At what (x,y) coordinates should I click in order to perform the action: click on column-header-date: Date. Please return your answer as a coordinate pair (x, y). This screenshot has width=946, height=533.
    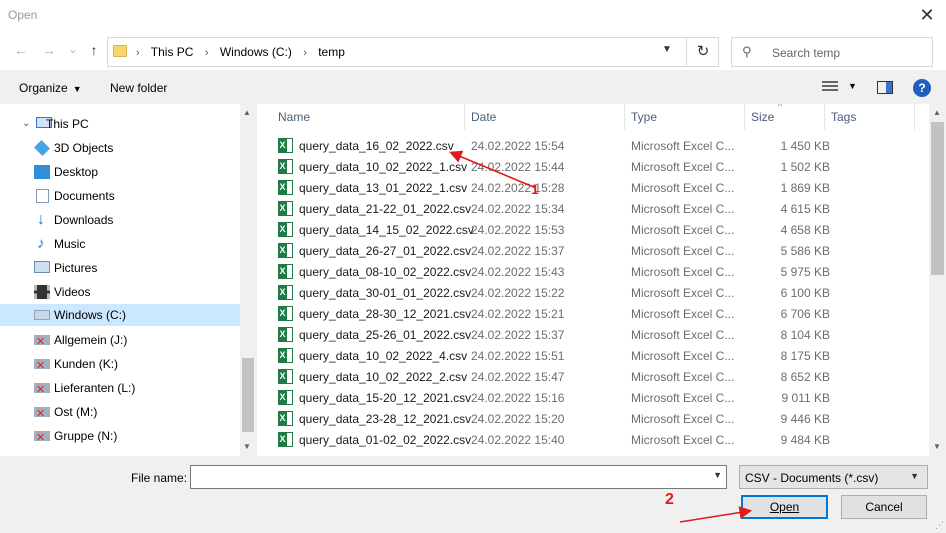
    Looking at the image, I should click on (545, 117).